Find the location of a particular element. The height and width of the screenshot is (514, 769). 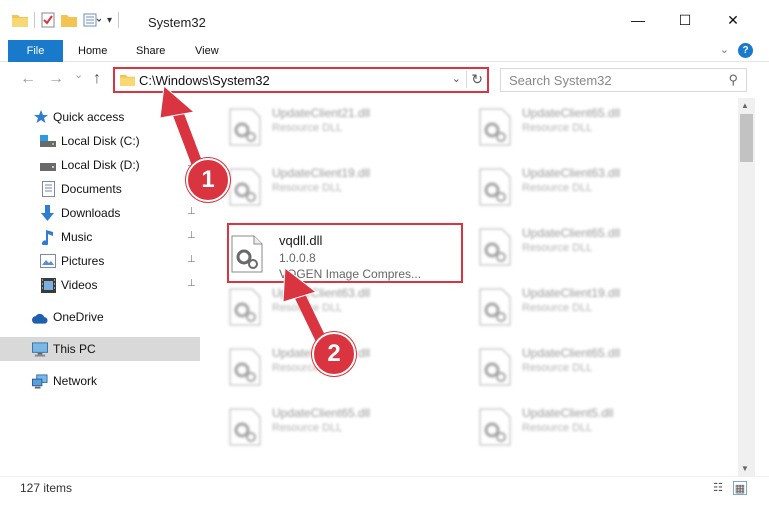

quick-access-toolbar: ▾ is located at coordinates (66, 20).